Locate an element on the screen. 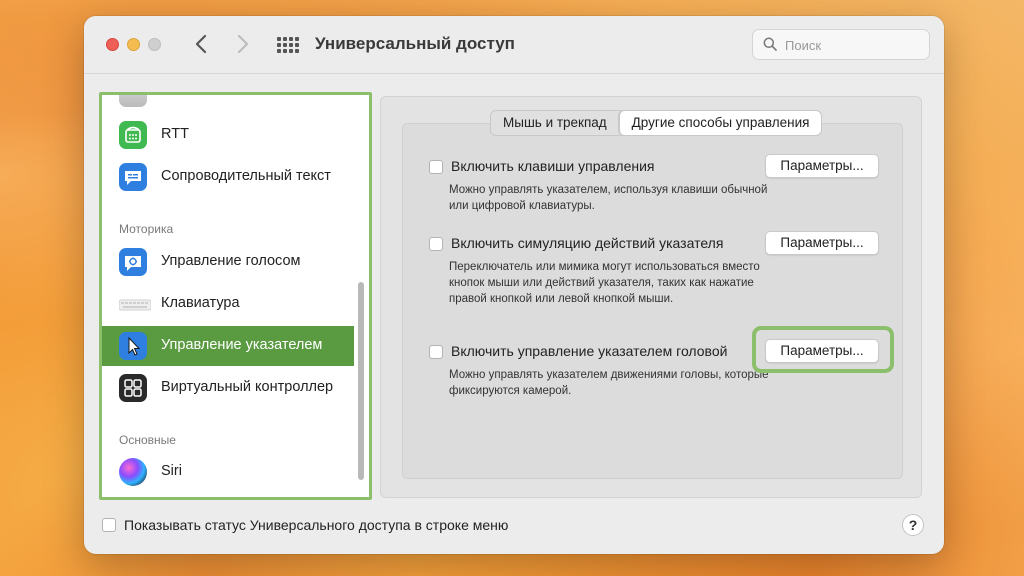  sidebar-item-captions: Сопроводительный текст is located at coordinates (228, 177).